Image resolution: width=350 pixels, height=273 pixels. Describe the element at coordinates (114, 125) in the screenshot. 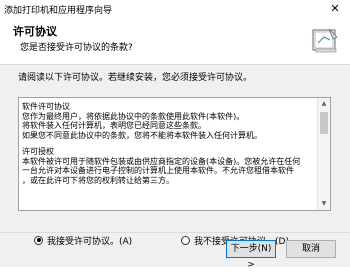

I see `license-line: 将软件装入任何计算机，表明您已经同意这些条款。` at that location.